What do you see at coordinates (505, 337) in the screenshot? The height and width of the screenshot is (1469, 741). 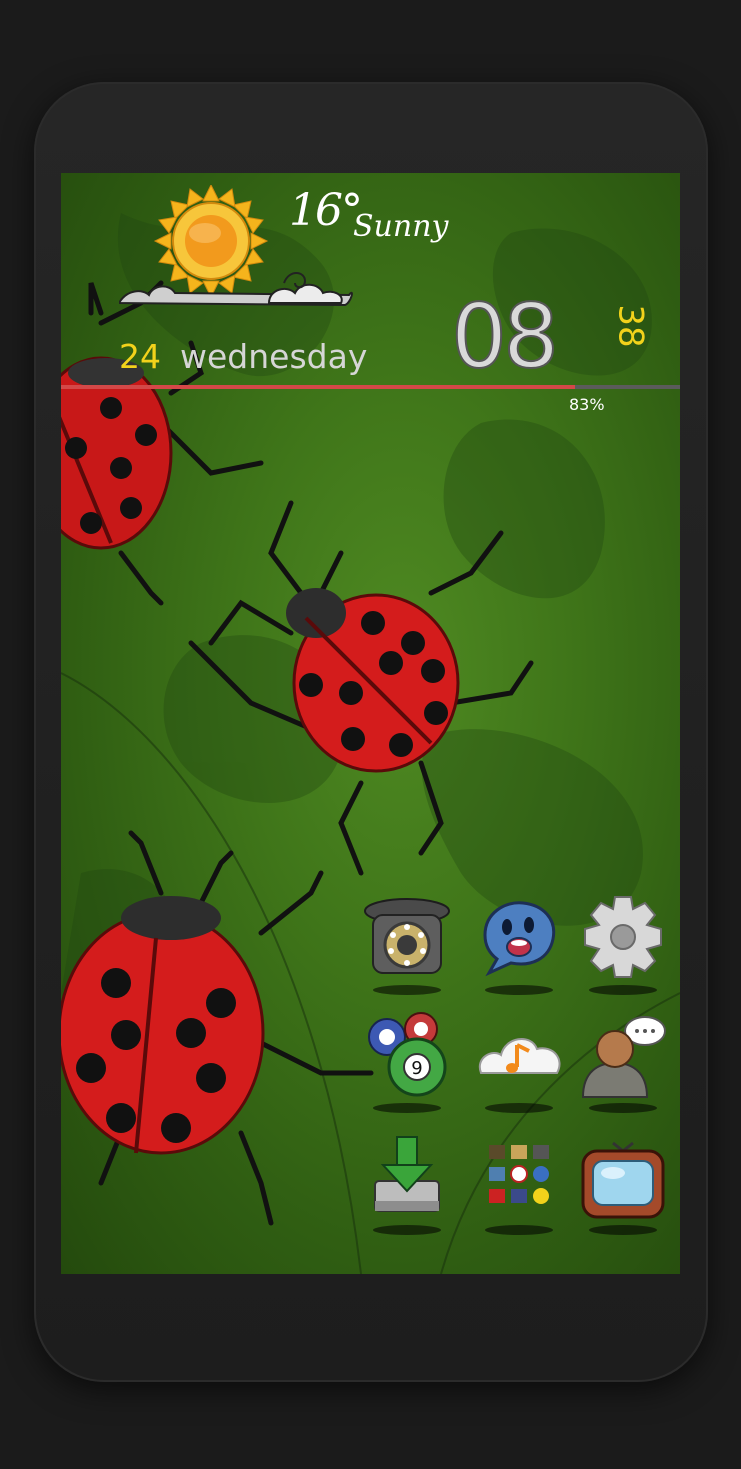 I see `clock-hour: 08` at bounding box center [505, 337].